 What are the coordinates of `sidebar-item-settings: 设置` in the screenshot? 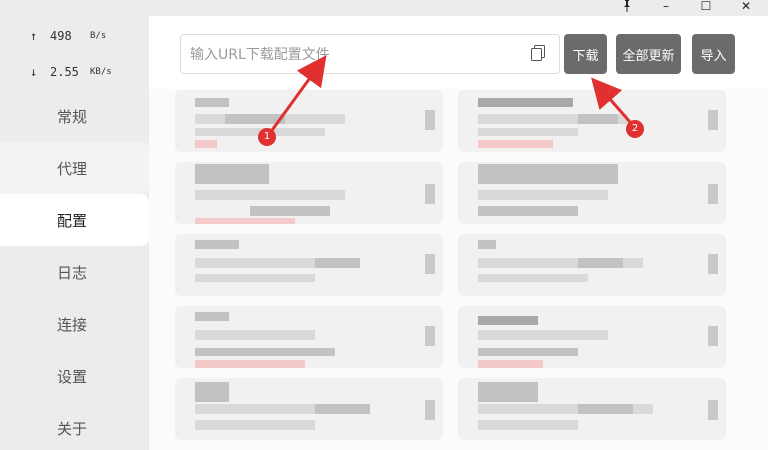 It's located at (74, 376).